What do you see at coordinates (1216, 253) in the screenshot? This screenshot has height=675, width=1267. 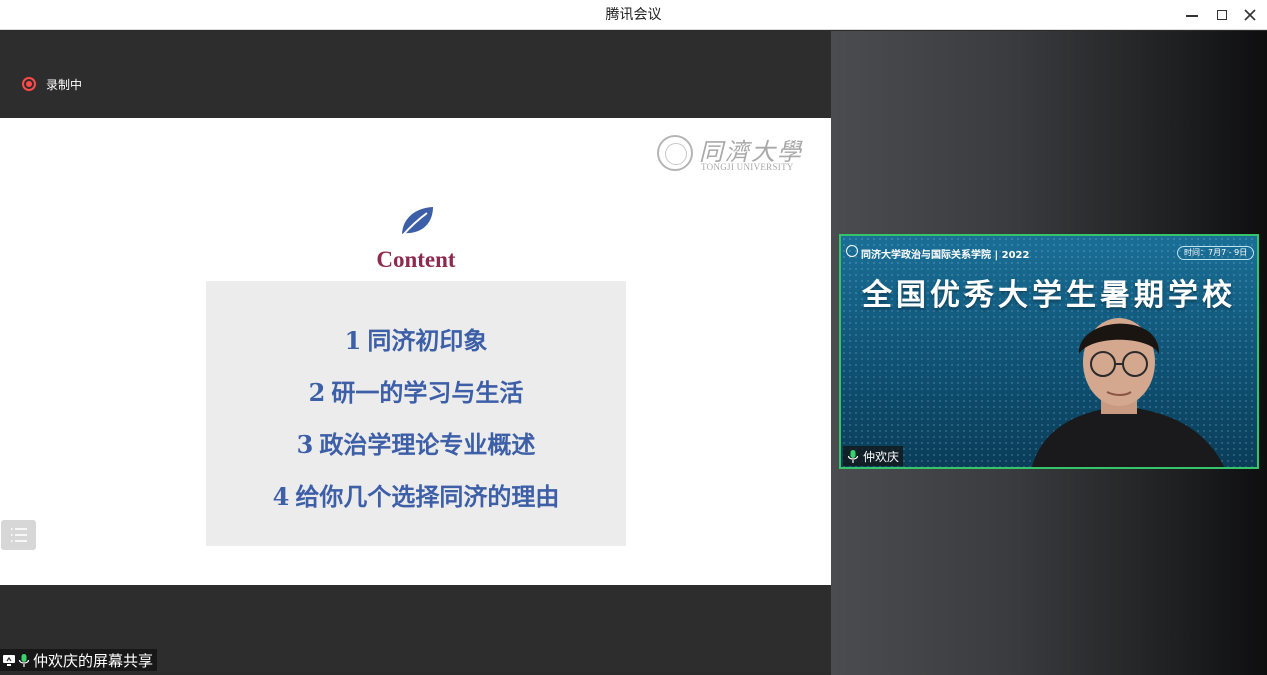 I see `banner-time-text: 时间：7月7 - 9日` at bounding box center [1216, 253].